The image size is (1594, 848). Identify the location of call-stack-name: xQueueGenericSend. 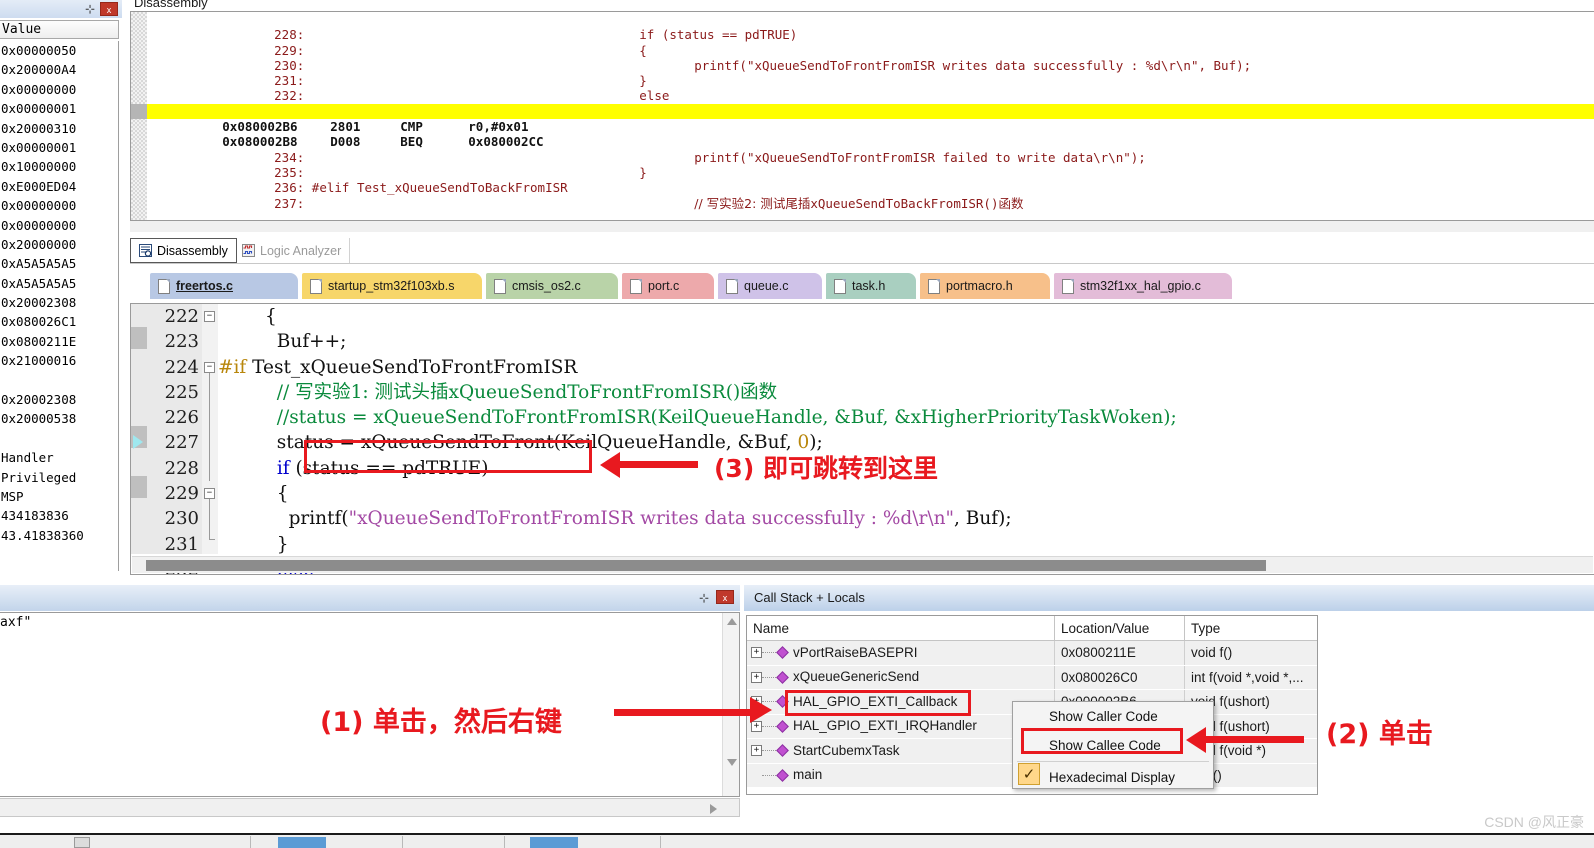
(856, 676).